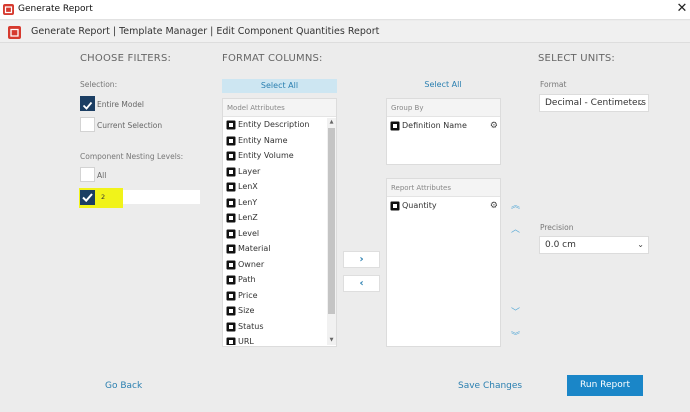 The height and width of the screenshot is (412, 690). What do you see at coordinates (251, 326) in the screenshot?
I see `list-item-label: Status` at bounding box center [251, 326].